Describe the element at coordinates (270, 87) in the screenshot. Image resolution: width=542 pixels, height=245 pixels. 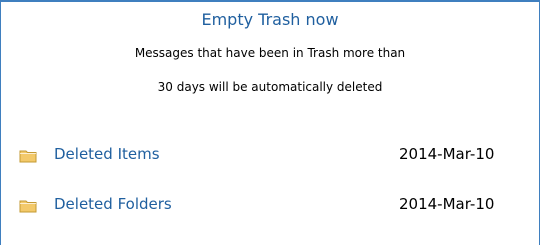
I see `trash-notice-line-2: 30 days will be automatically deleted` at that location.